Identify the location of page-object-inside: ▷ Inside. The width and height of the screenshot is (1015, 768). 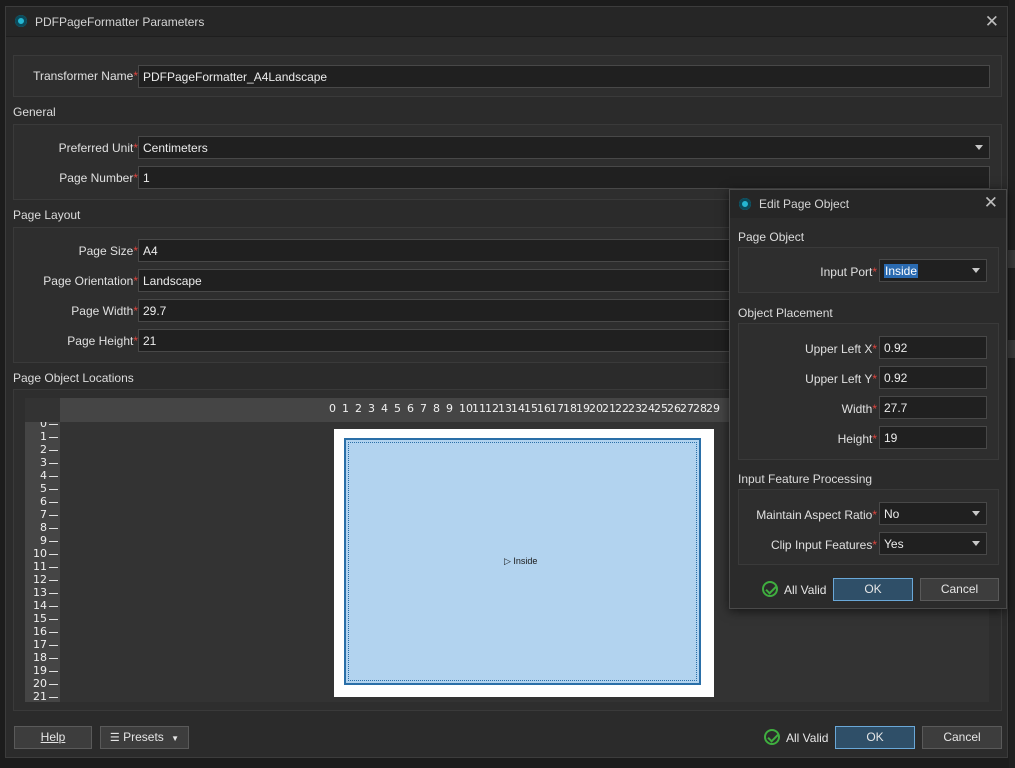
(522, 561).